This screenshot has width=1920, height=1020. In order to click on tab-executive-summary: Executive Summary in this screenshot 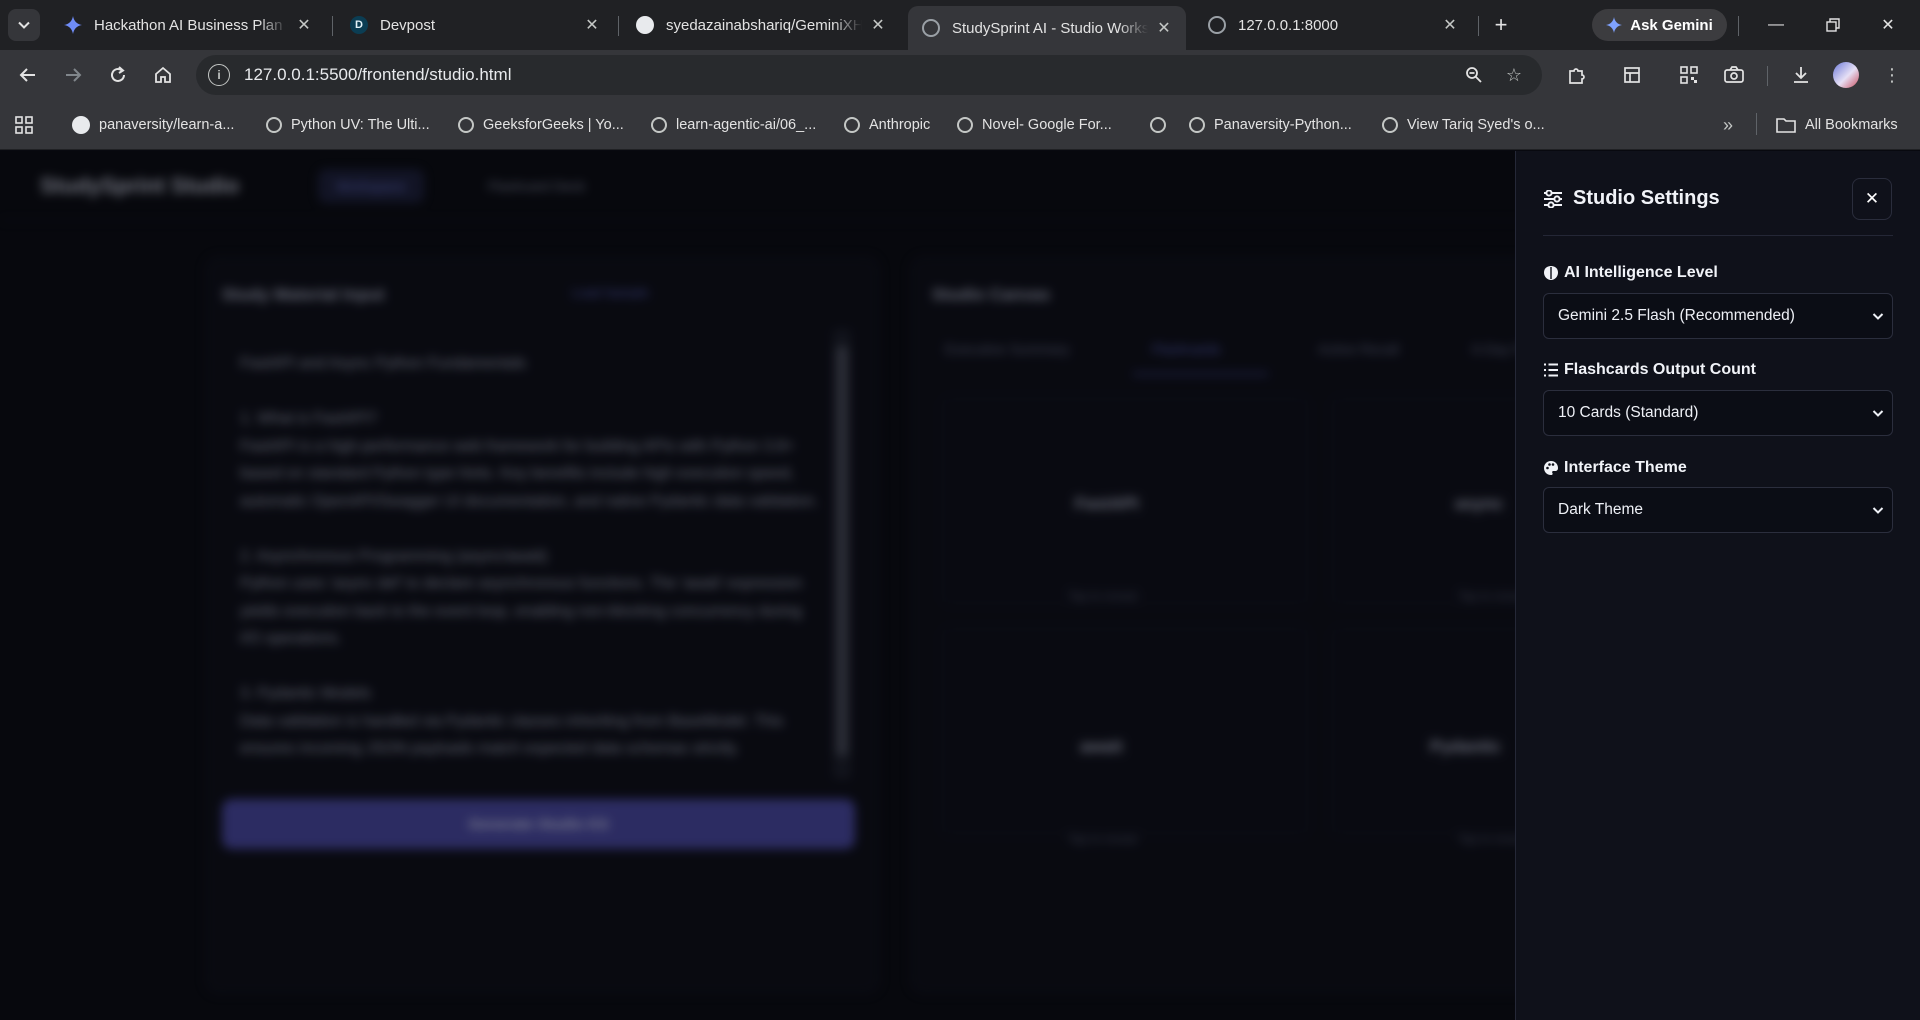, I will do `click(1007, 349)`.